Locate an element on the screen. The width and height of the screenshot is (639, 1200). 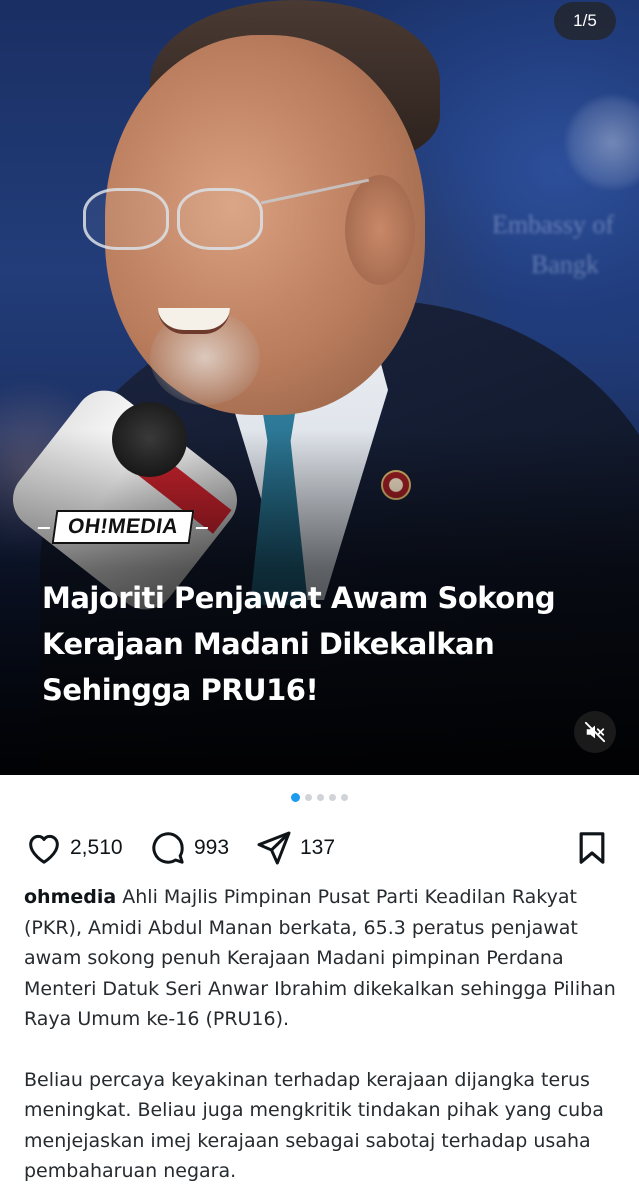
share-count: 137 is located at coordinates (318, 847).